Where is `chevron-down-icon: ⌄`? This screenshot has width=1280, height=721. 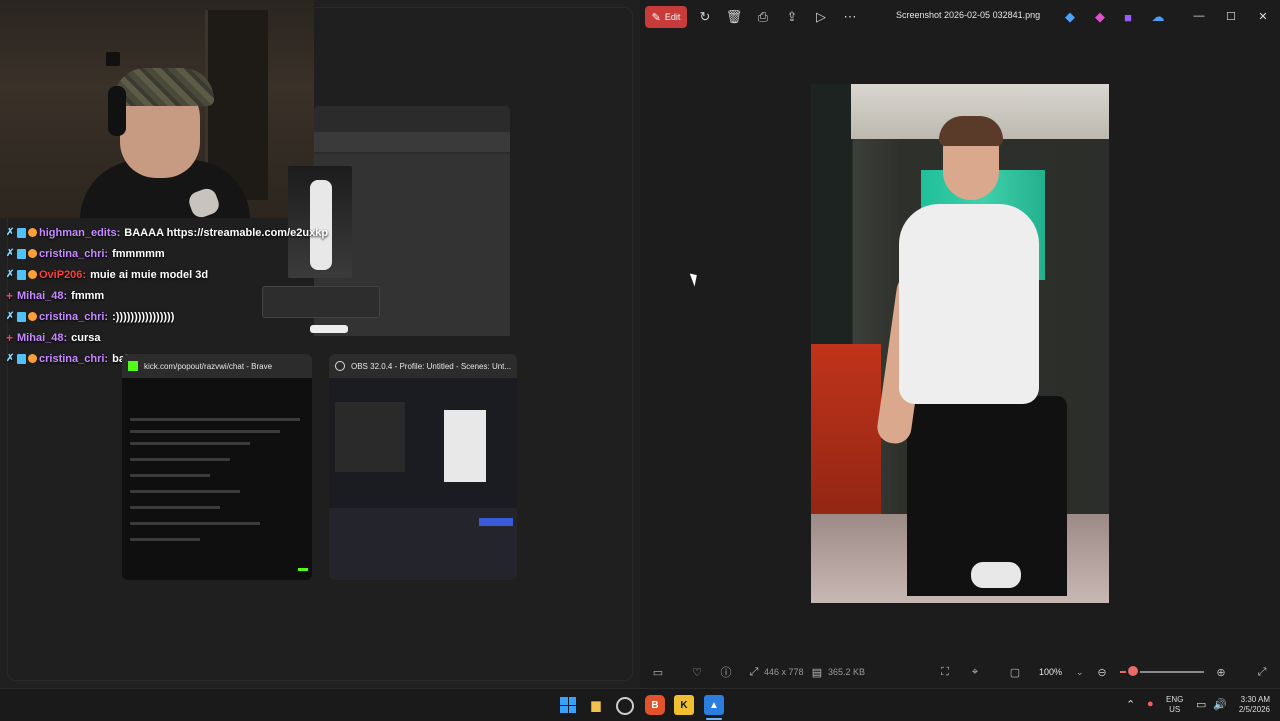 chevron-down-icon: ⌄ is located at coordinates (1080, 671).